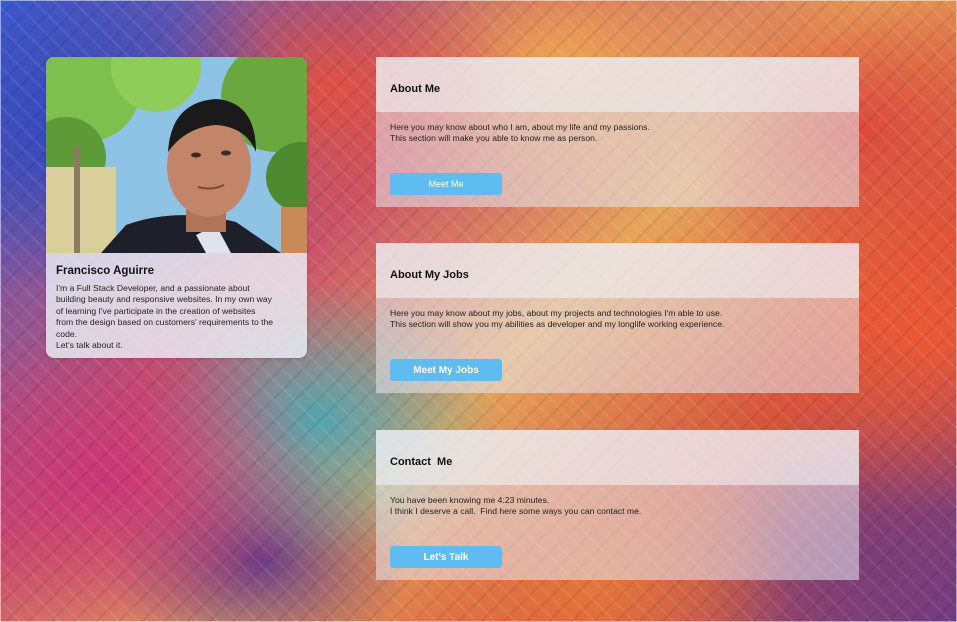 This screenshot has height=622, width=957. What do you see at coordinates (421, 462) in the screenshot?
I see `contact-me-title: Contact Me` at bounding box center [421, 462].